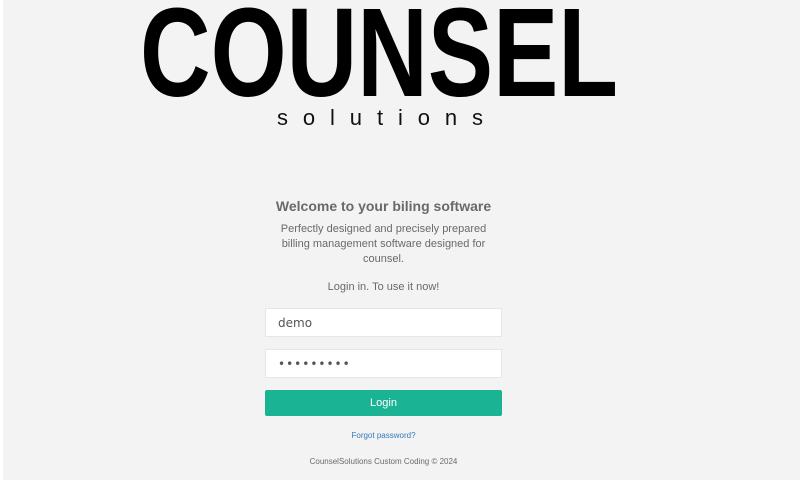 The height and width of the screenshot is (480, 800). I want to click on svg-text: solutions, so click(380, 117).